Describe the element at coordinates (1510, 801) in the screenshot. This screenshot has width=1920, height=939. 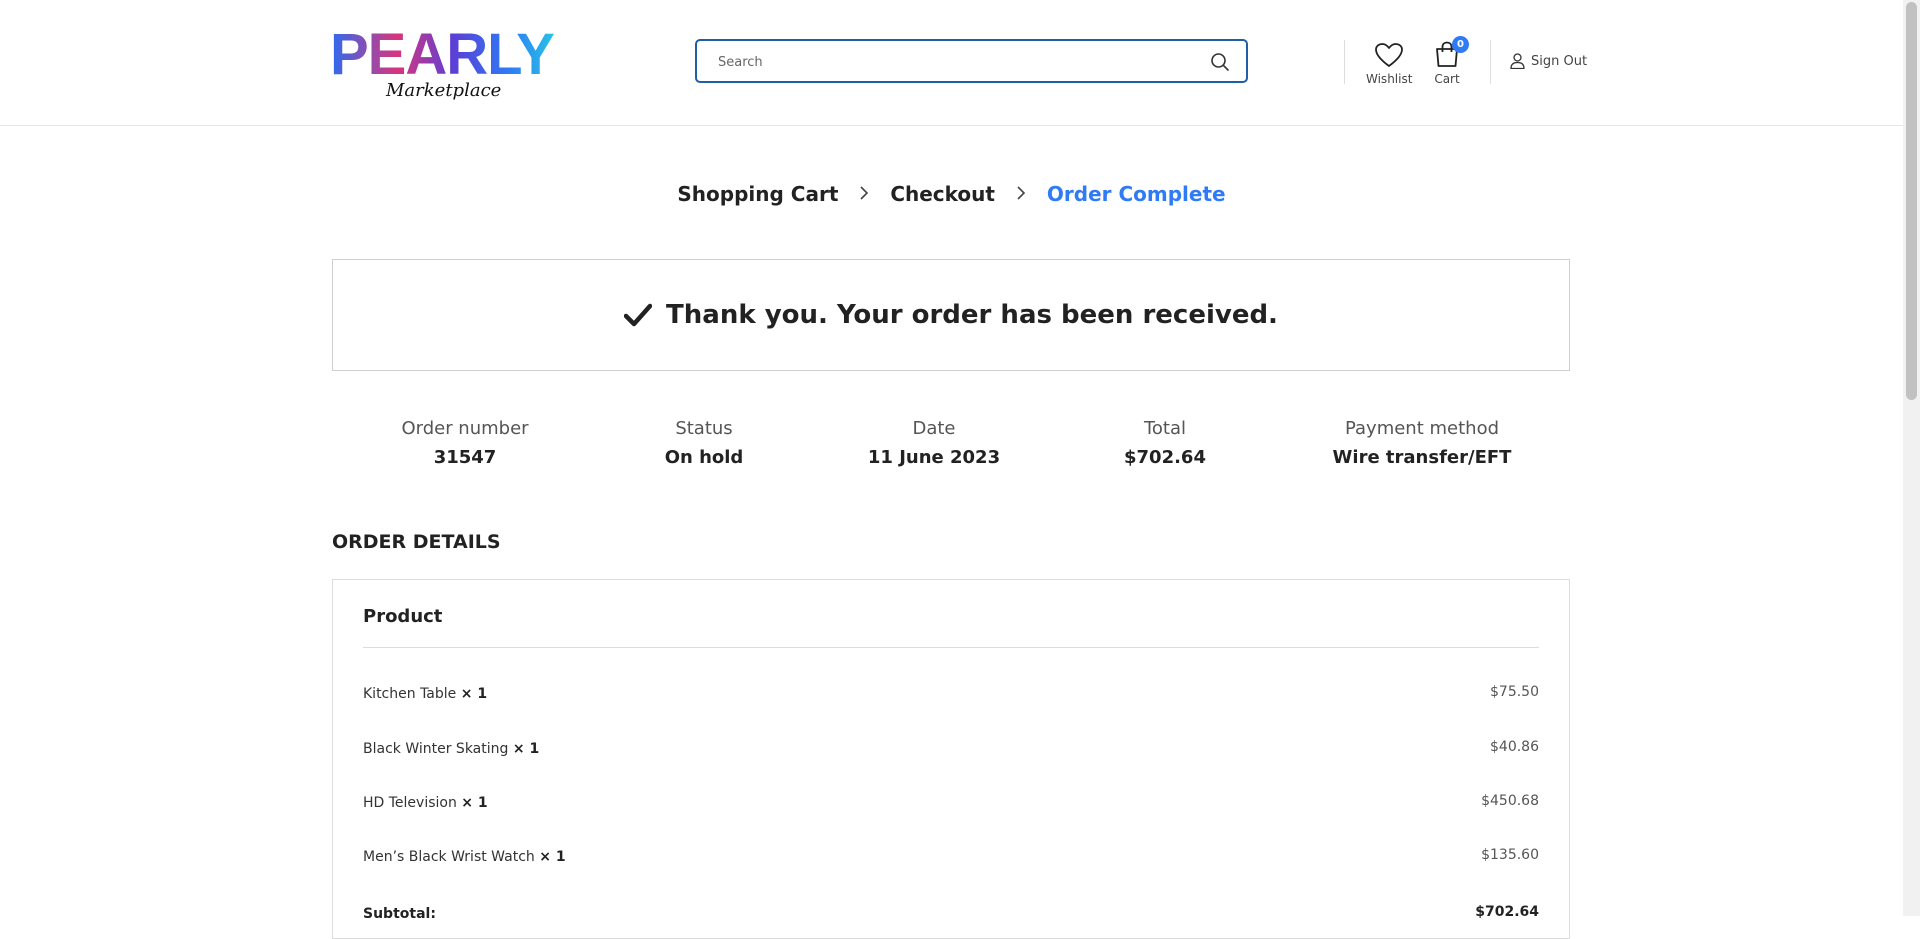
I see `product-price: $450.68` at that location.